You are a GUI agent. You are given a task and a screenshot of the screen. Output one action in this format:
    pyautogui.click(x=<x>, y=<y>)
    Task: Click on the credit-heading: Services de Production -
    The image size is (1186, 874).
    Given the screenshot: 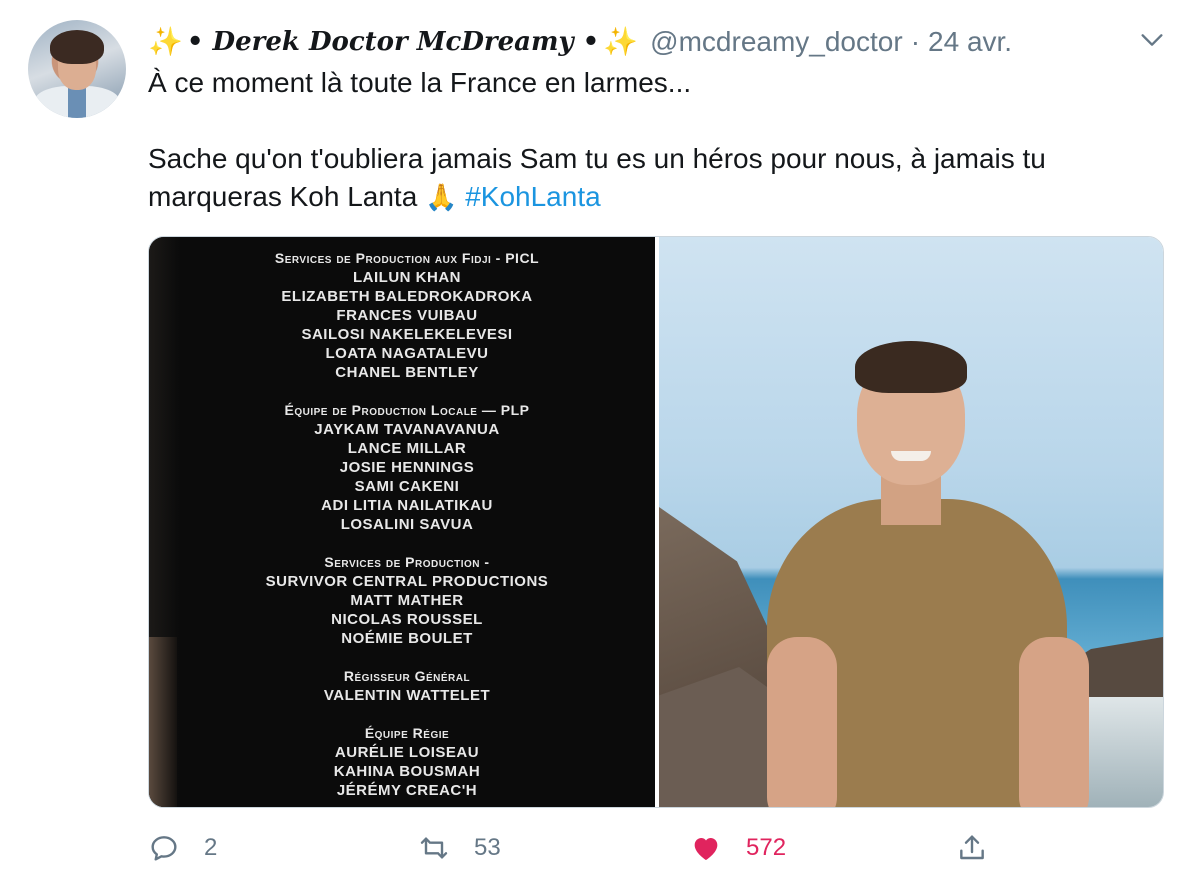 What is the action you would take?
    pyautogui.click(x=407, y=562)
    